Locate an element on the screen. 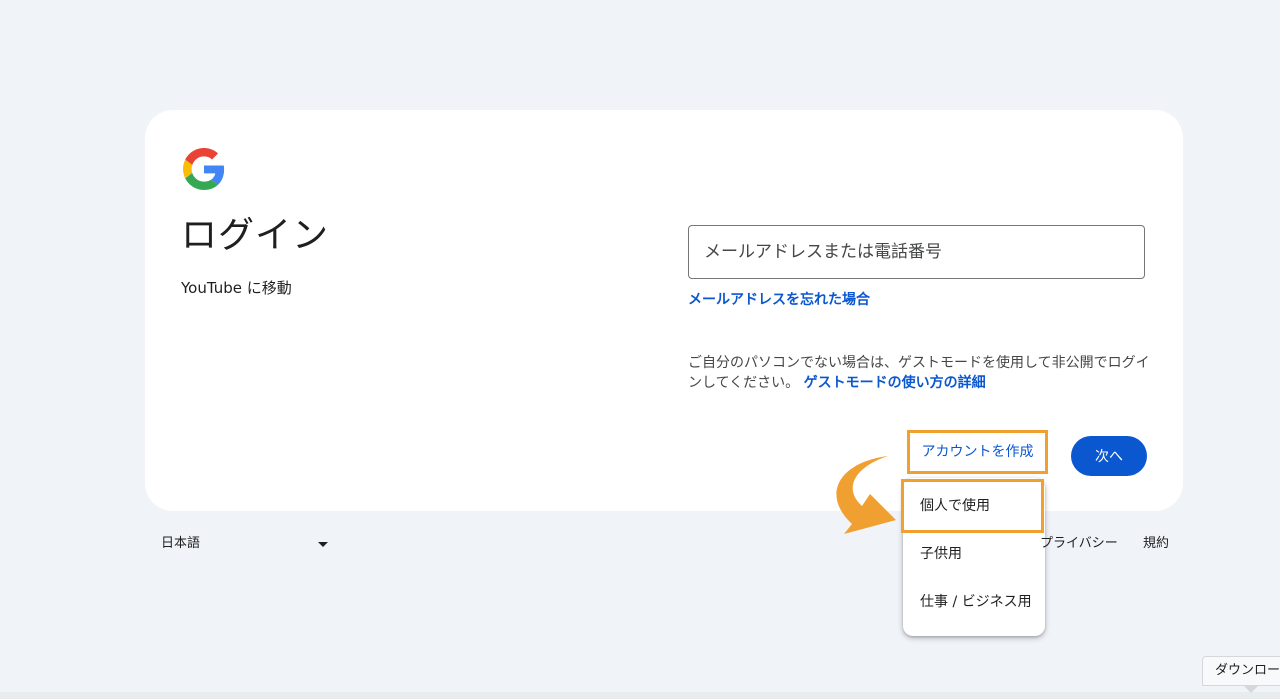  forgot-email-link: メールアドレスを忘れた場合 is located at coordinates (779, 300).